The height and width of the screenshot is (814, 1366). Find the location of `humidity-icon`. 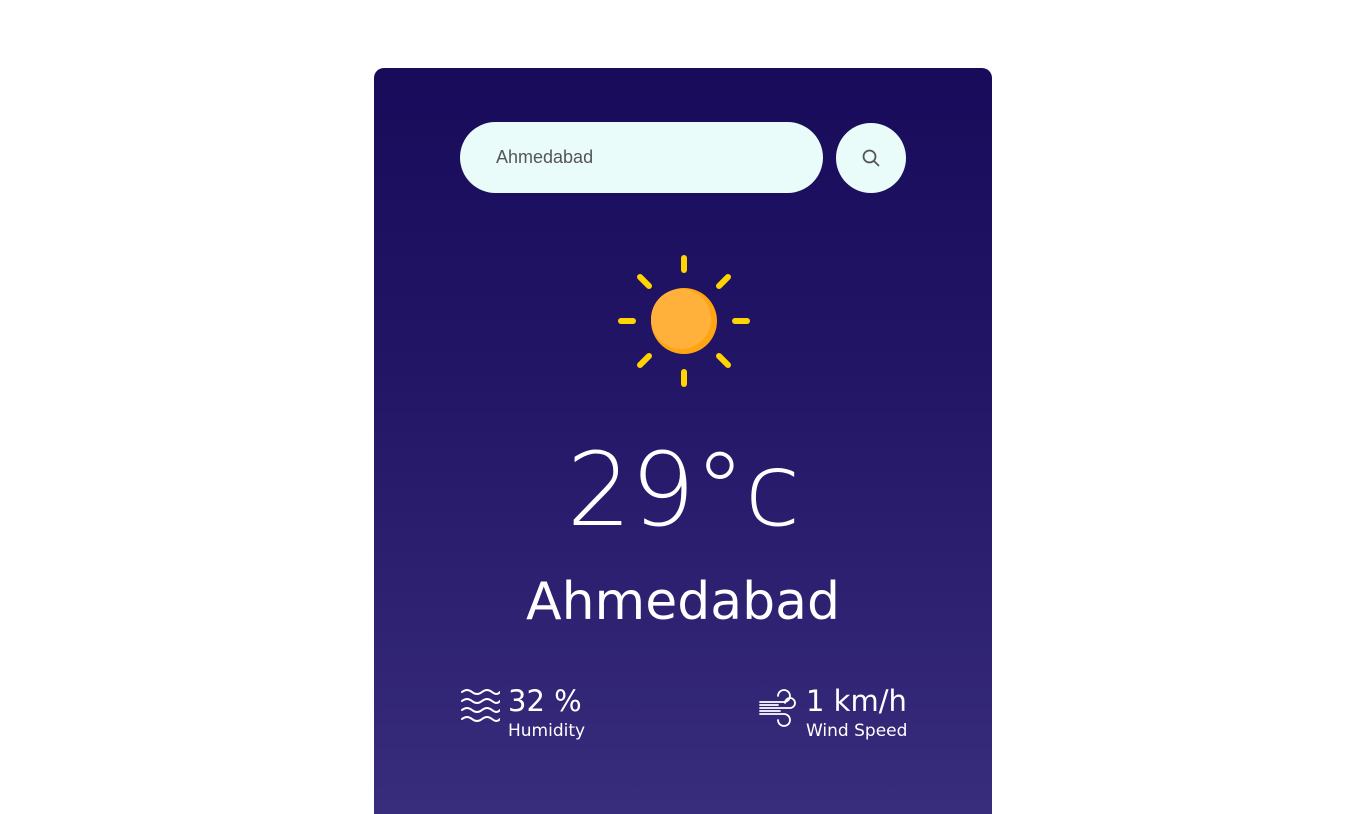

humidity-icon is located at coordinates (480, 705).